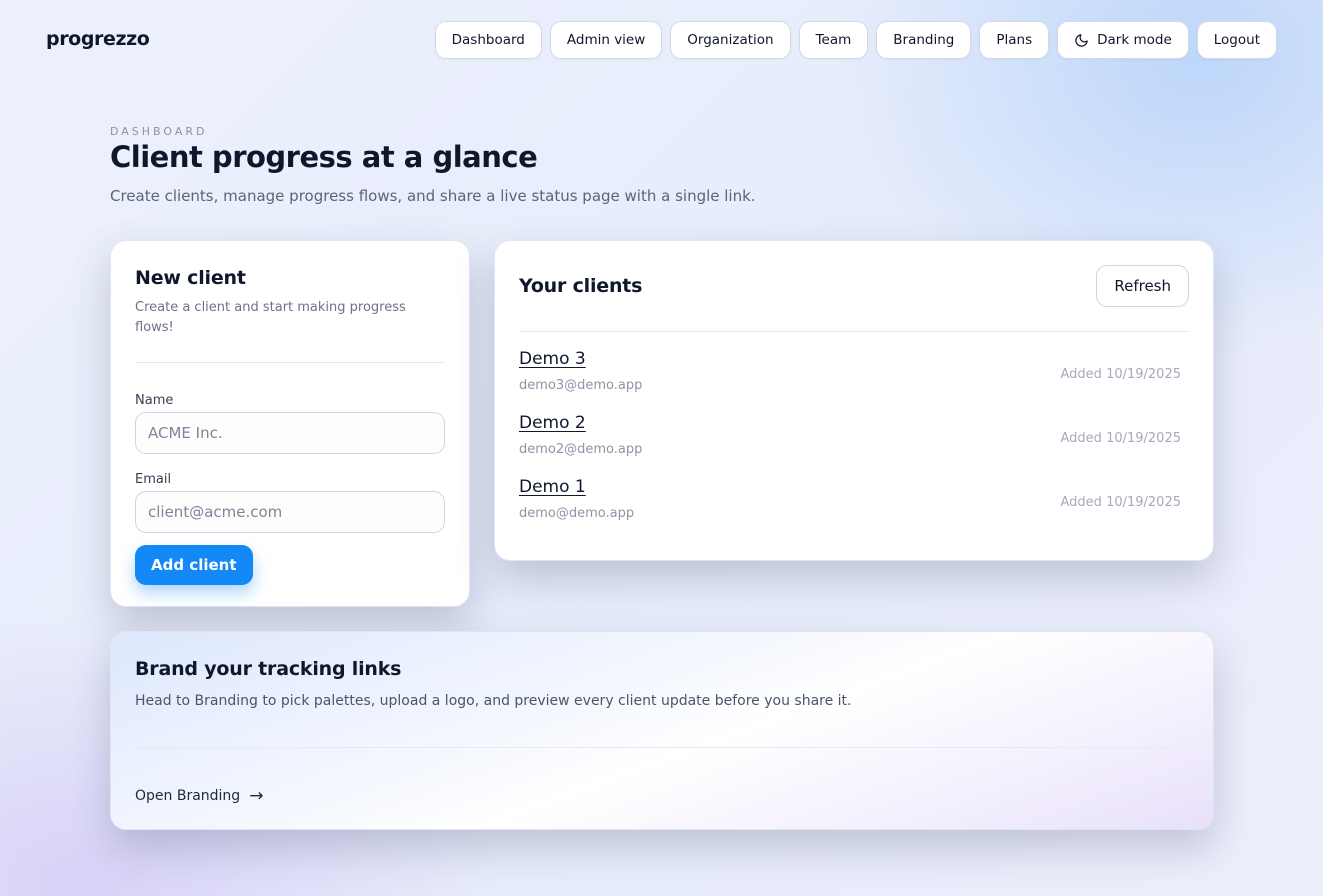 This screenshot has height=896, width=1323. I want to click on client-name-link: Demo 1, so click(552, 487).